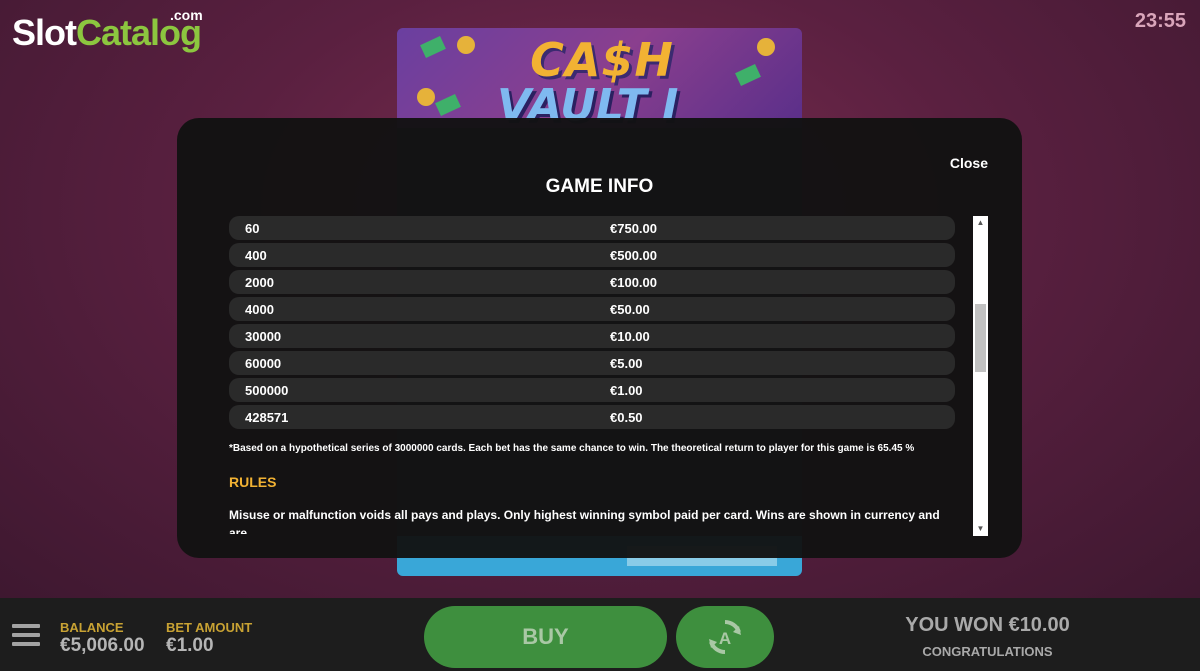  What do you see at coordinates (102, 645) in the screenshot?
I see `balance-value: €5,006.00` at bounding box center [102, 645].